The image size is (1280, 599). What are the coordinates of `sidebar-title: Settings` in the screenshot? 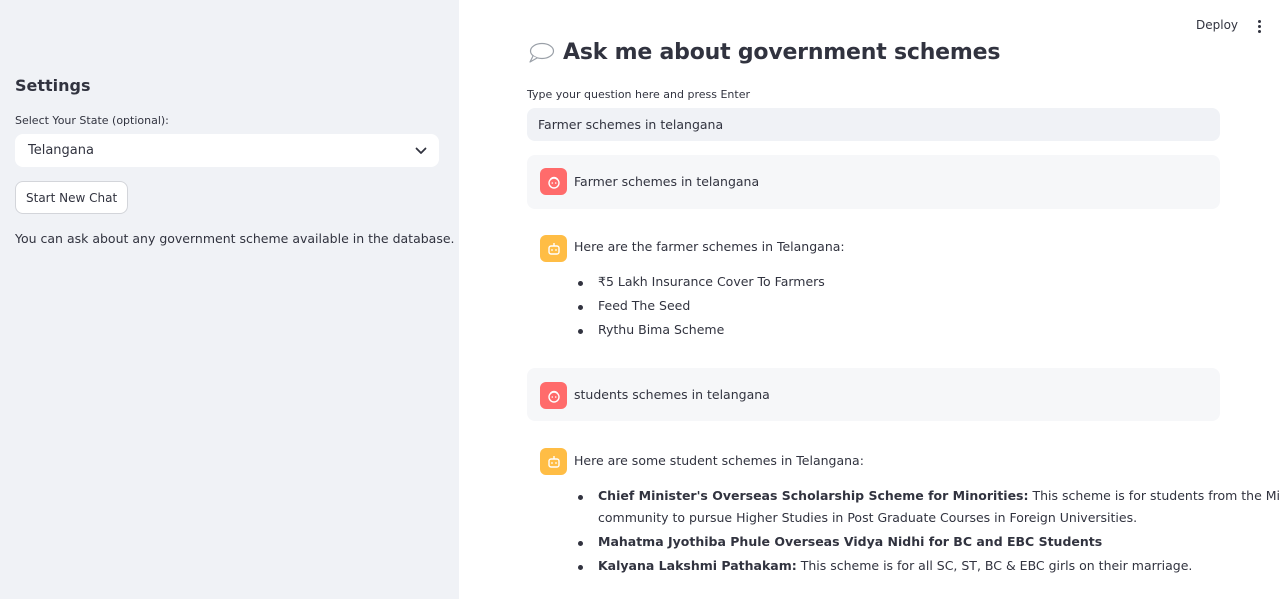 It's located at (53, 85).